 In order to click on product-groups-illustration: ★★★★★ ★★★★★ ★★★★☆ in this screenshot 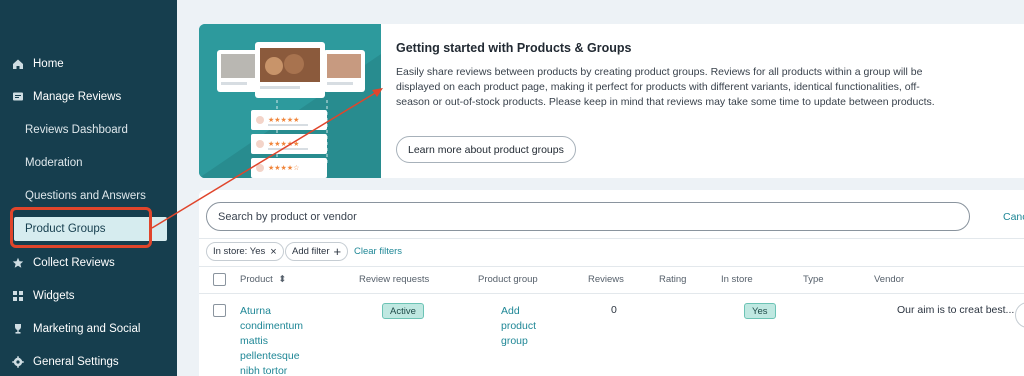, I will do `click(290, 101)`.